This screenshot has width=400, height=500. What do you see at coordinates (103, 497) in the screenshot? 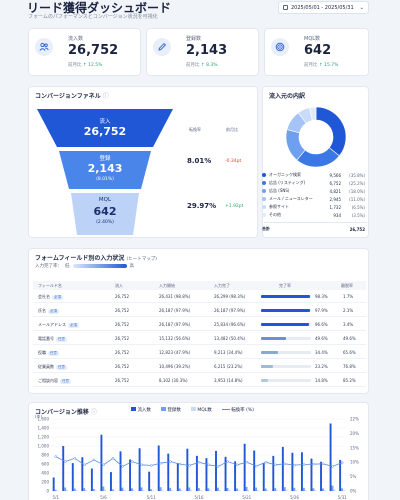
I see `x-tick: 5/6` at bounding box center [103, 497].